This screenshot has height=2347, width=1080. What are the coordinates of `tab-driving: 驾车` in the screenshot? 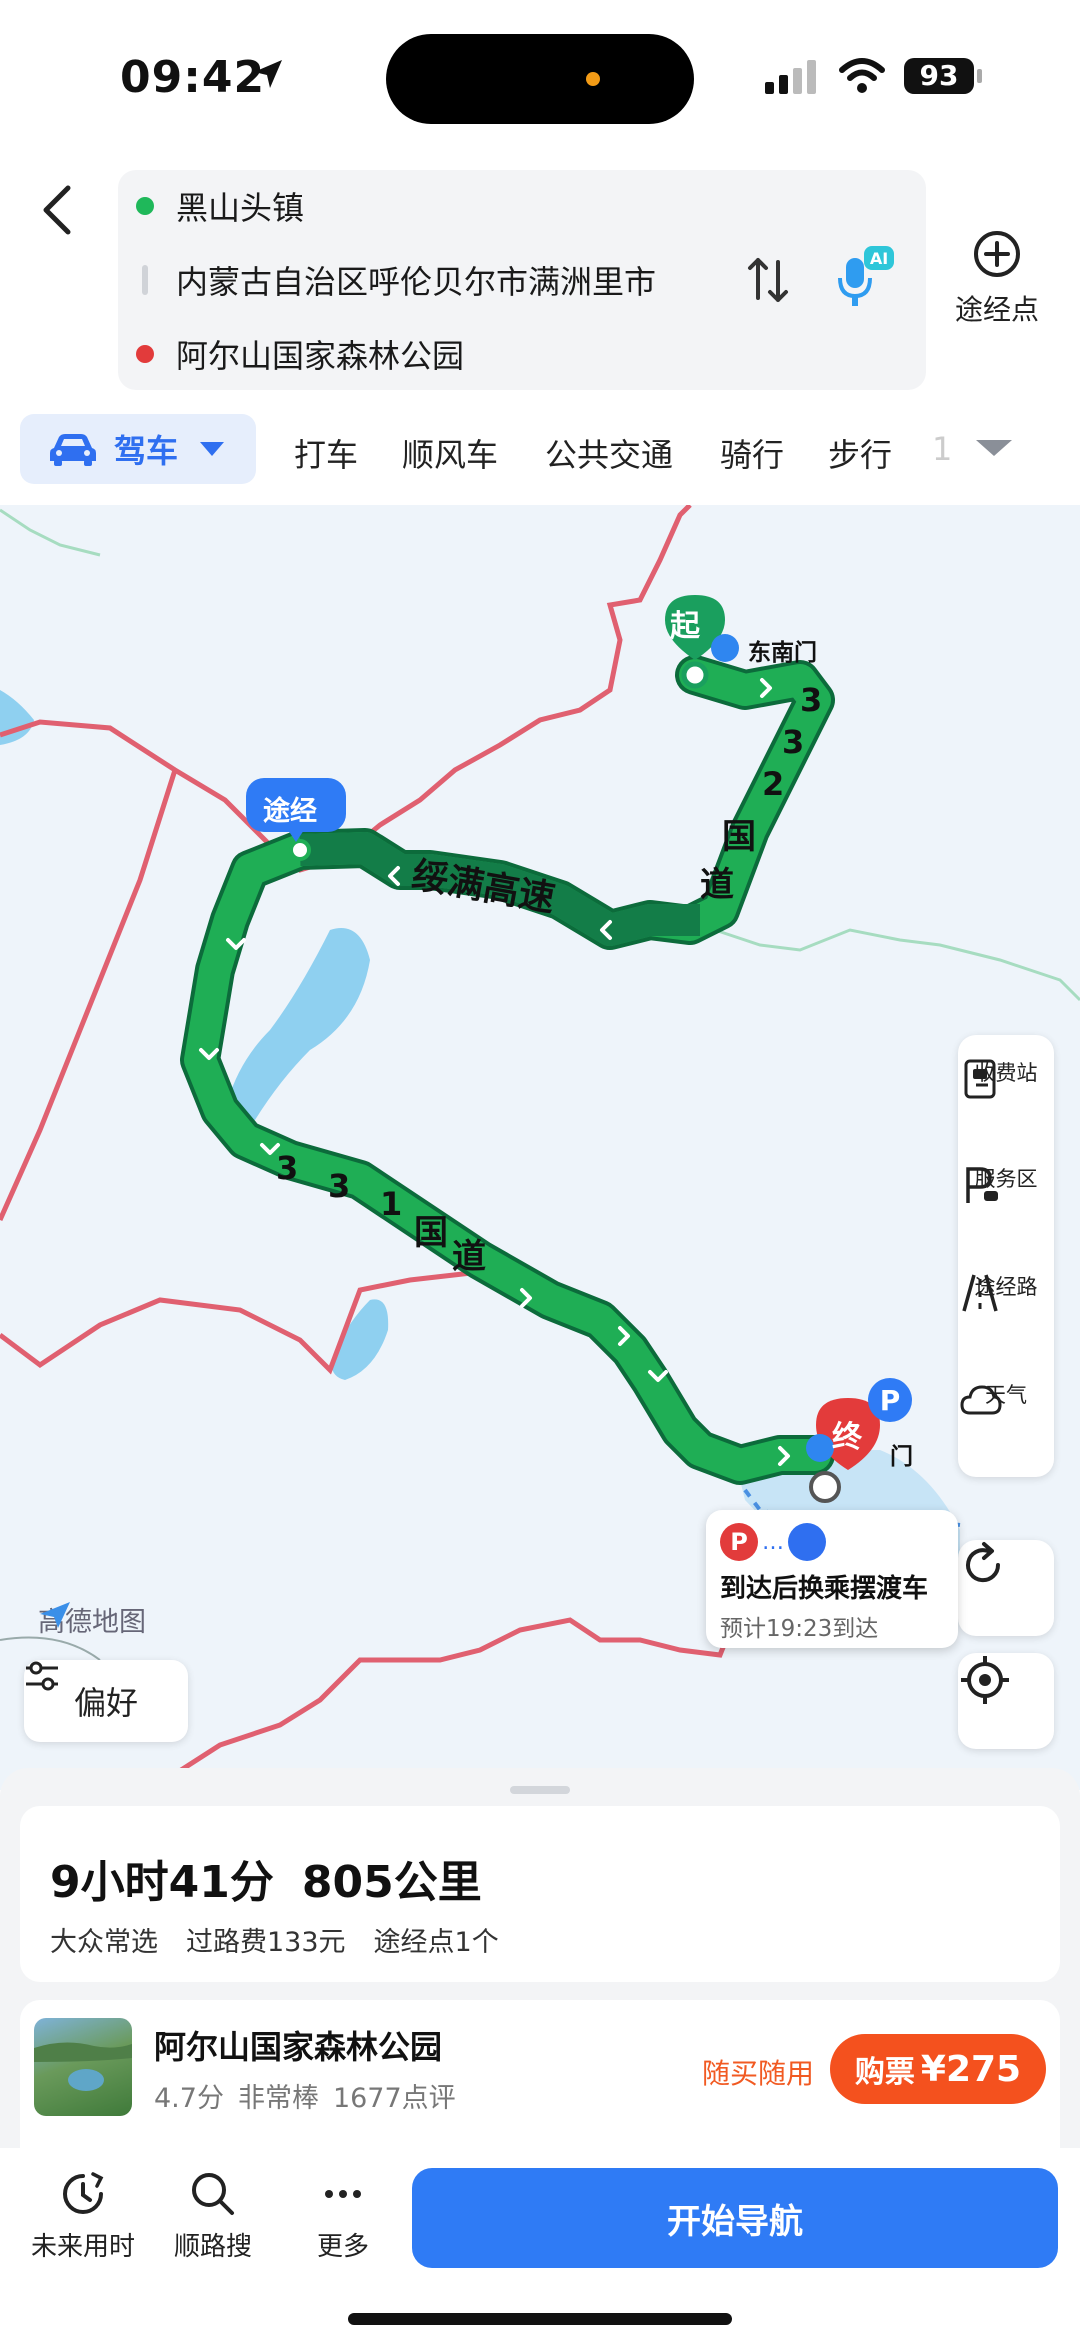 It's located at (138, 449).